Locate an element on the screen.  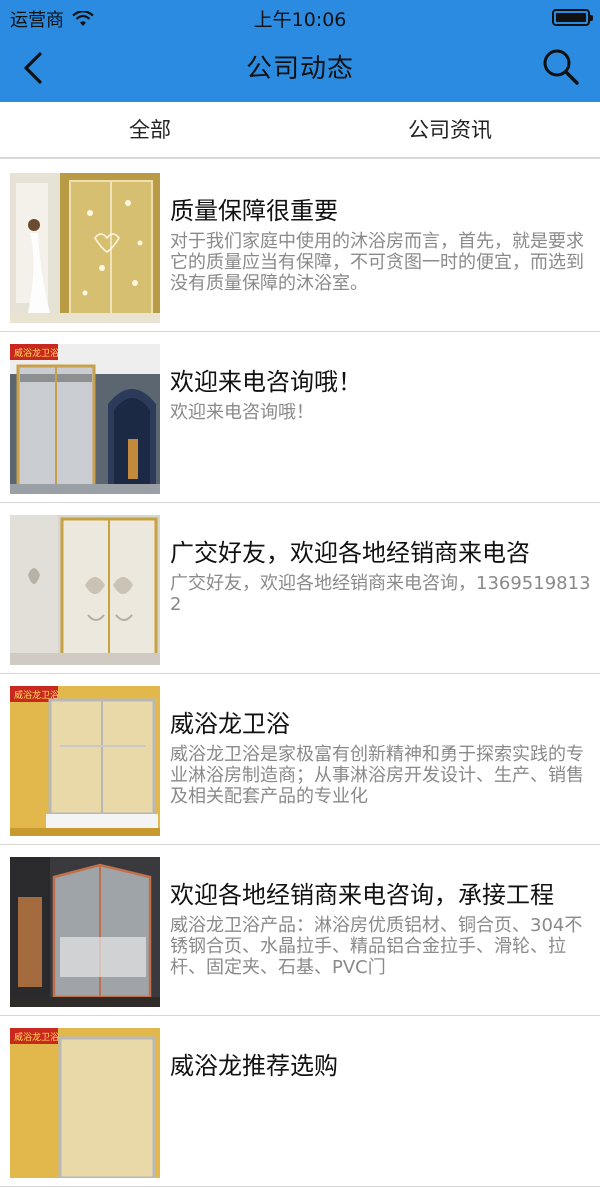
tab-company-news: 公司资讯 is located at coordinates (450, 130).